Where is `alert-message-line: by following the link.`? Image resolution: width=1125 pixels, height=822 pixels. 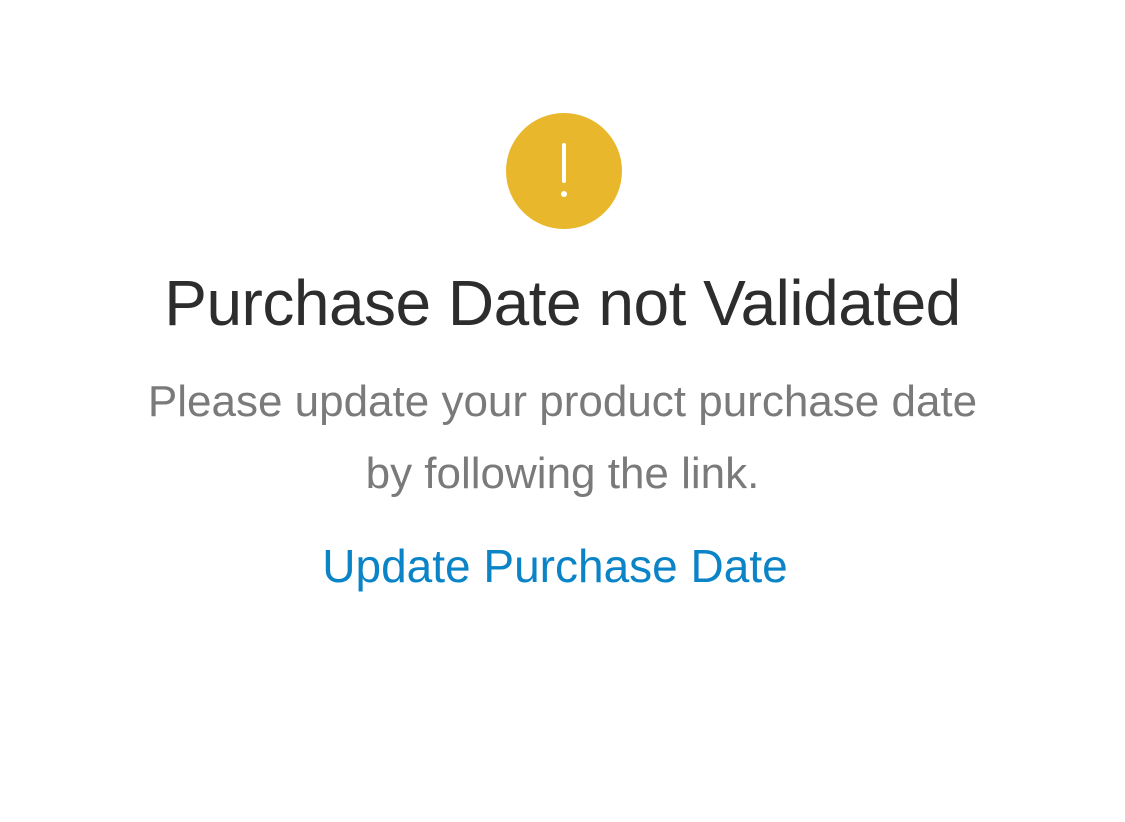 alert-message-line: by following the link. is located at coordinates (562, 473).